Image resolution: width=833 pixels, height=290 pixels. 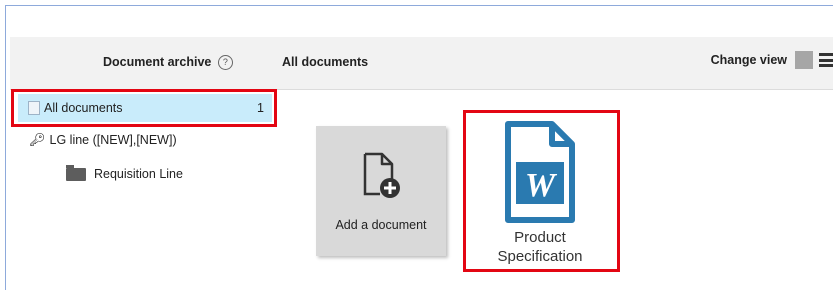 What do you see at coordinates (260, 108) in the screenshot?
I see `document-count-badge: 1` at bounding box center [260, 108].